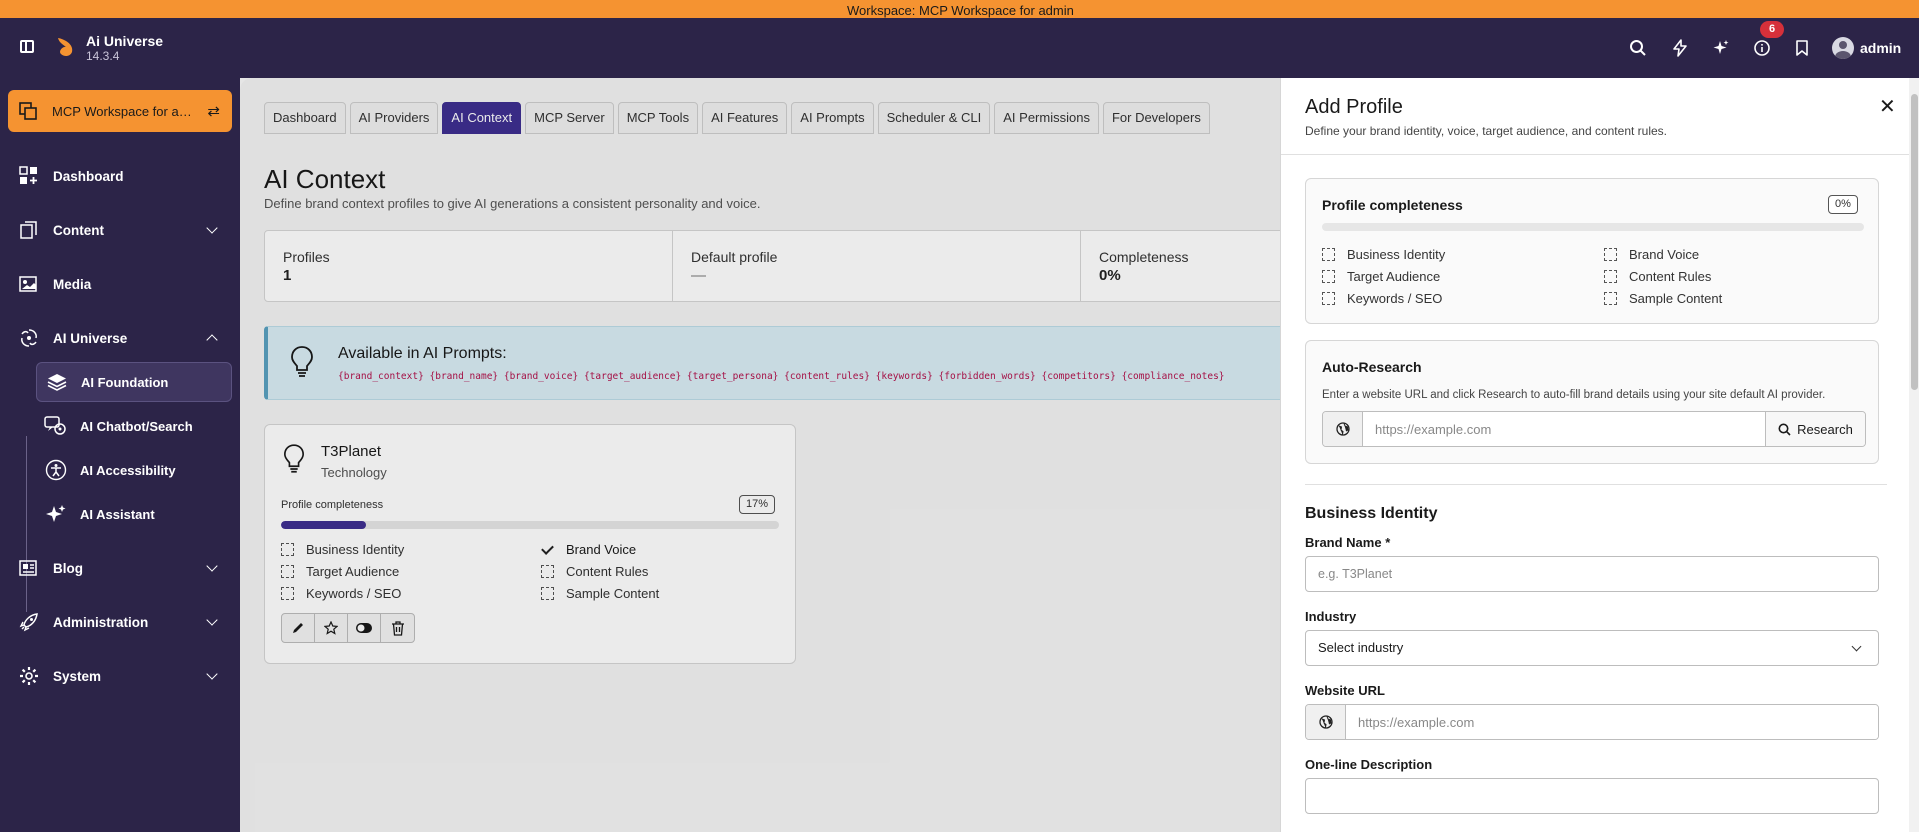  I want to click on brand-name-label: Brand Name *, so click(1348, 542).